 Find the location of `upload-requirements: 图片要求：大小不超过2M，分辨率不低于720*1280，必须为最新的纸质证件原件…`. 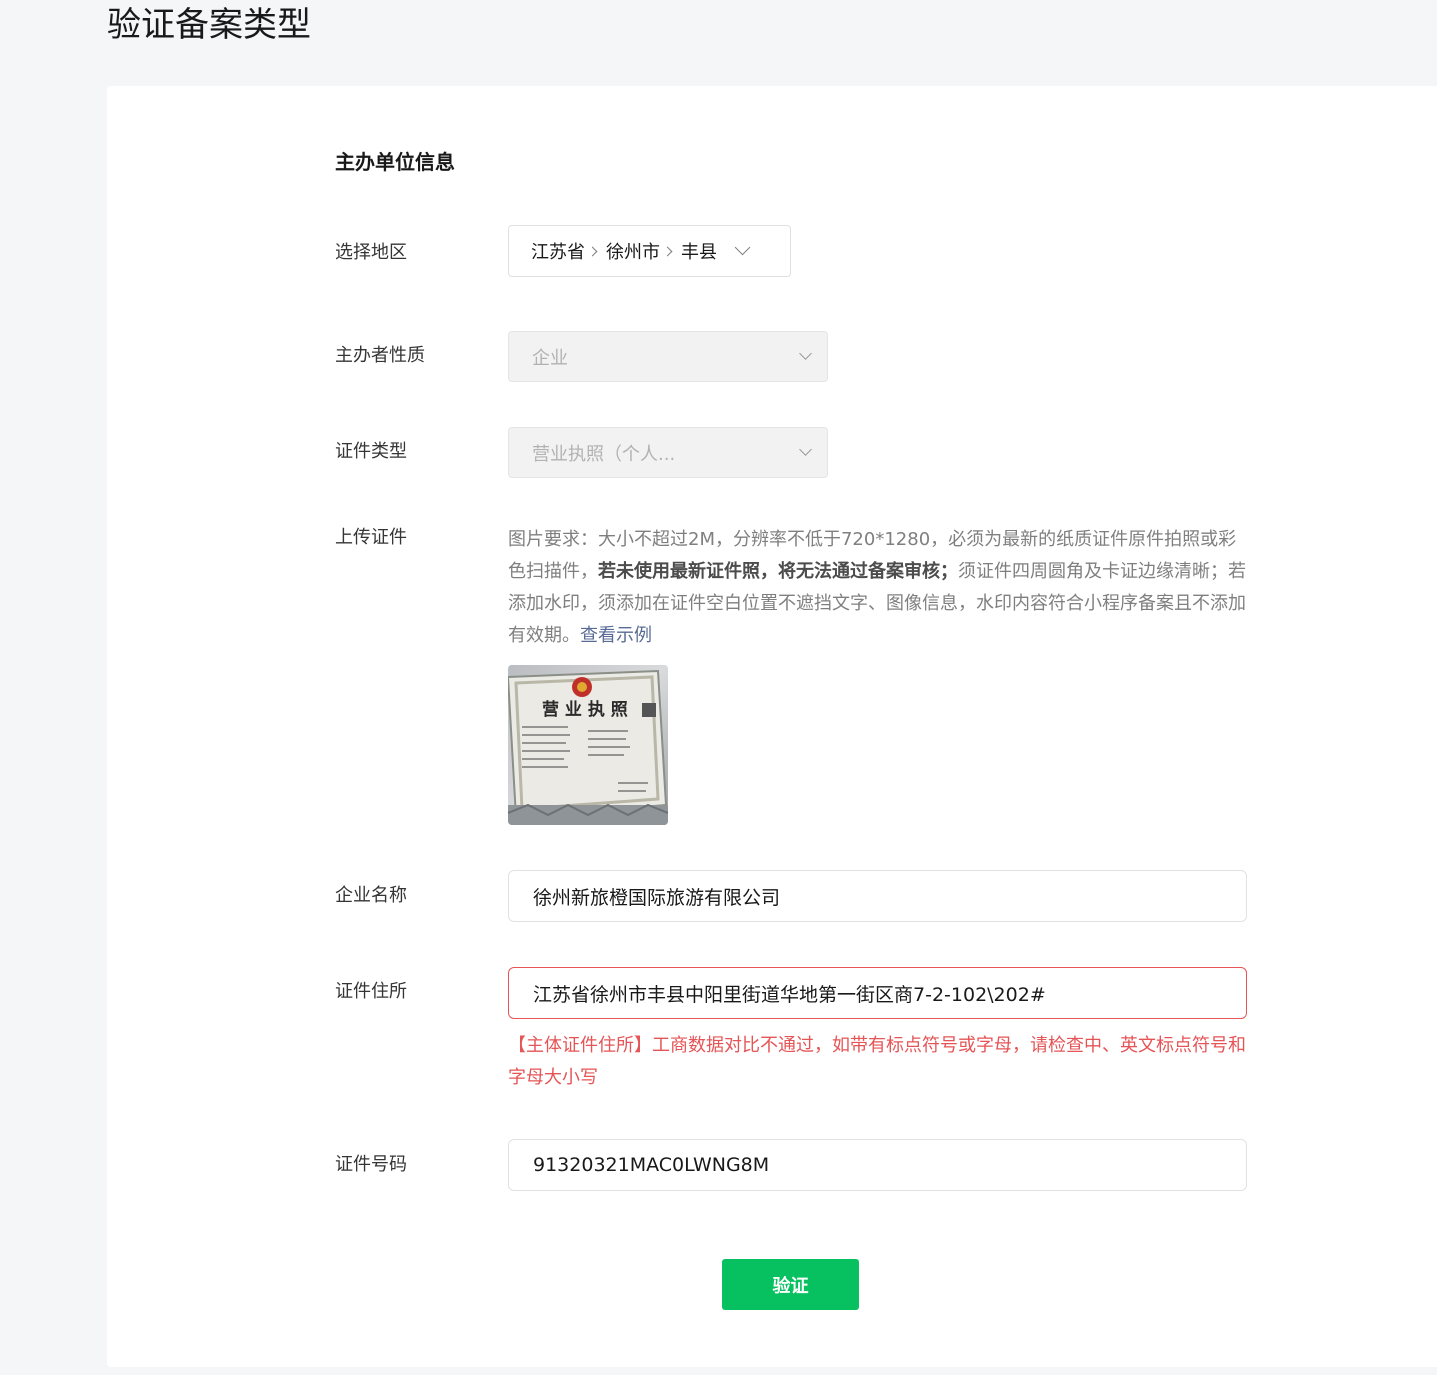

upload-requirements: 图片要求：大小不超过2M，分辨率不低于720*1280，必须为最新的纸质证件原件… is located at coordinates (878, 588).